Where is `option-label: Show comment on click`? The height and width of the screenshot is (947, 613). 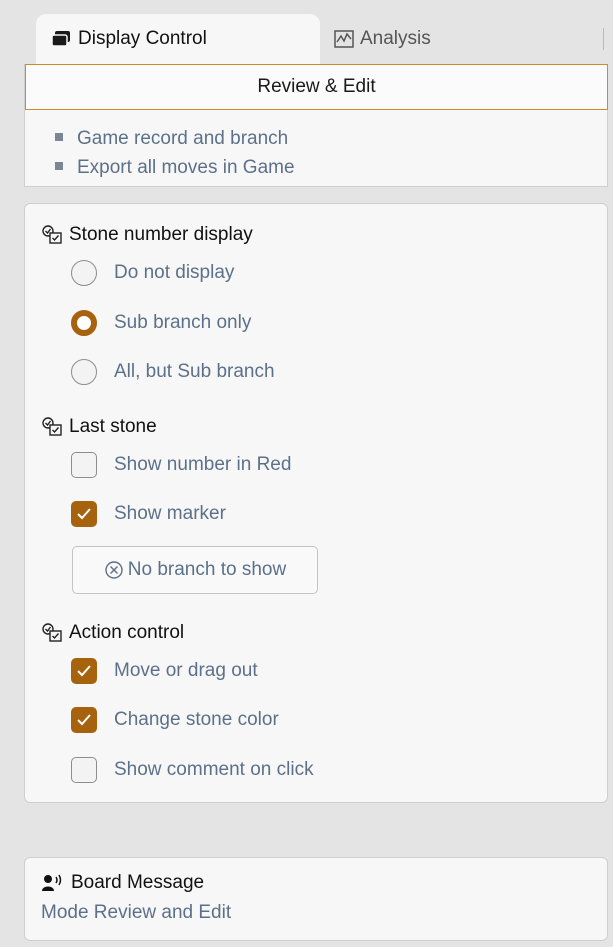
option-label: Show comment on click is located at coordinates (214, 769).